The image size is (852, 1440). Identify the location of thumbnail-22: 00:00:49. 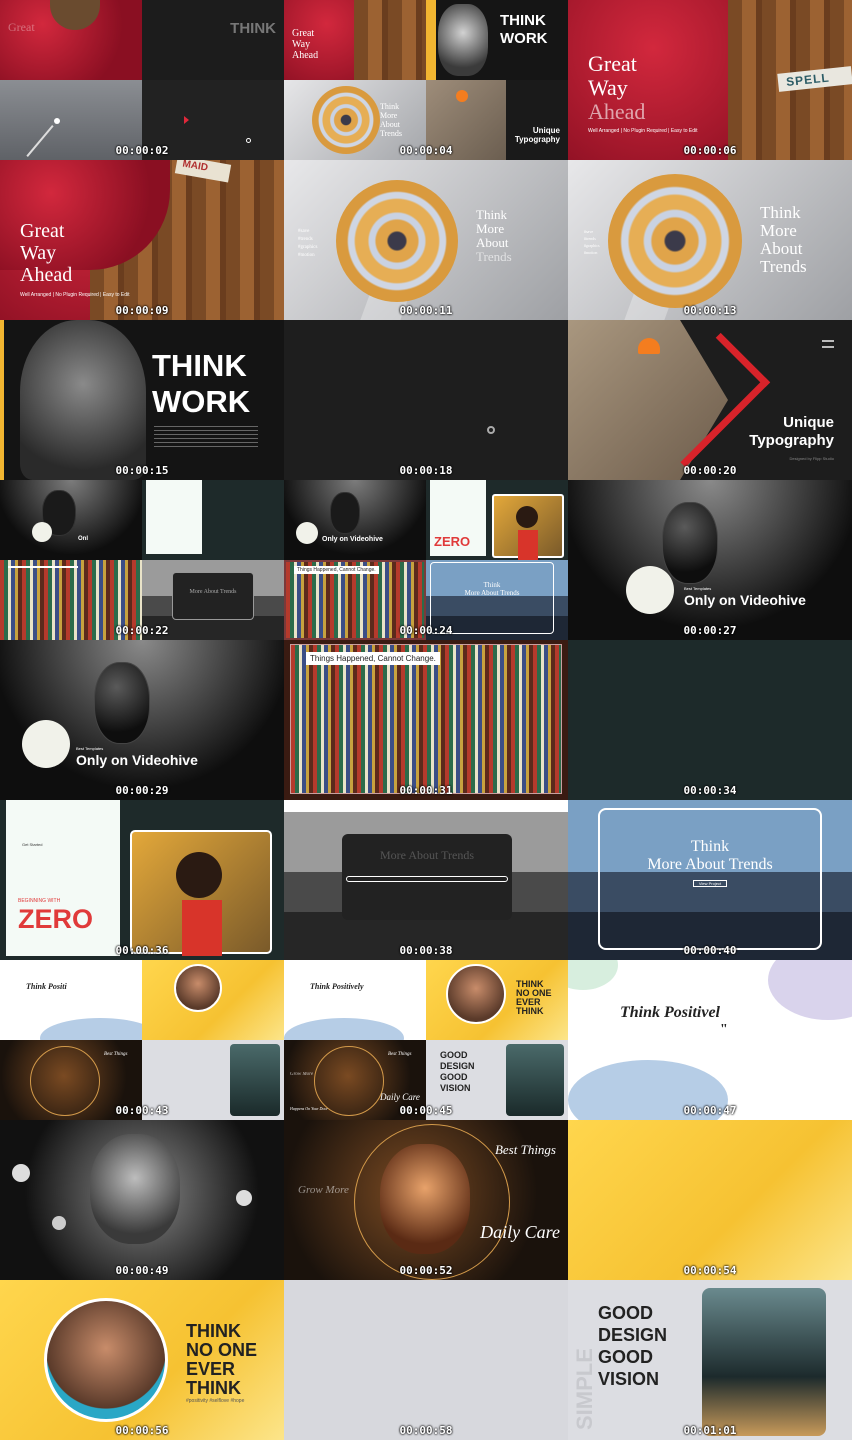
(142, 1200).